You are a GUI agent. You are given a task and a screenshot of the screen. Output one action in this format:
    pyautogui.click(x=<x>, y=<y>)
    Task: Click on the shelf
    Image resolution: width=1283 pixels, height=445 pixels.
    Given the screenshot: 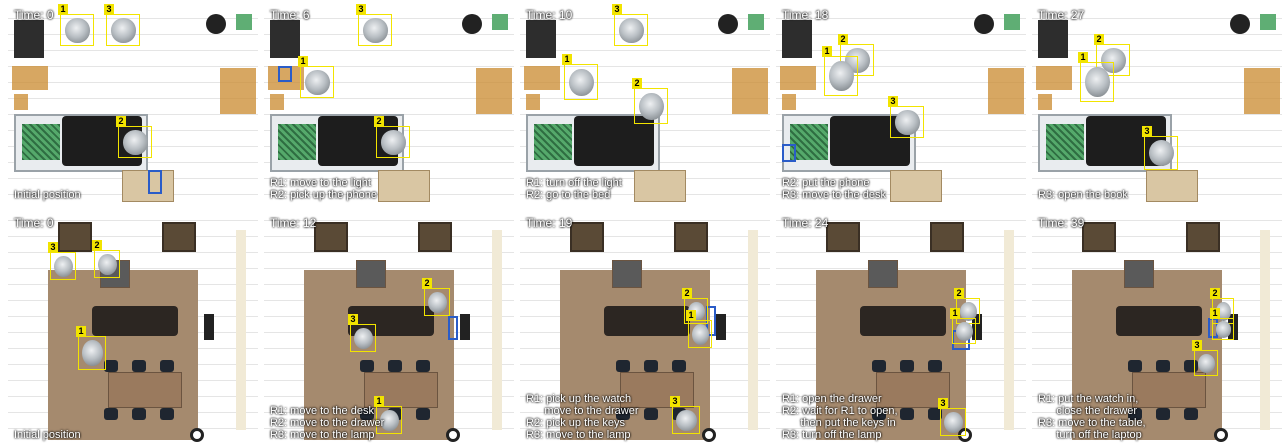 What is the action you would take?
    pyautogui.click(x=542, y=78)
    